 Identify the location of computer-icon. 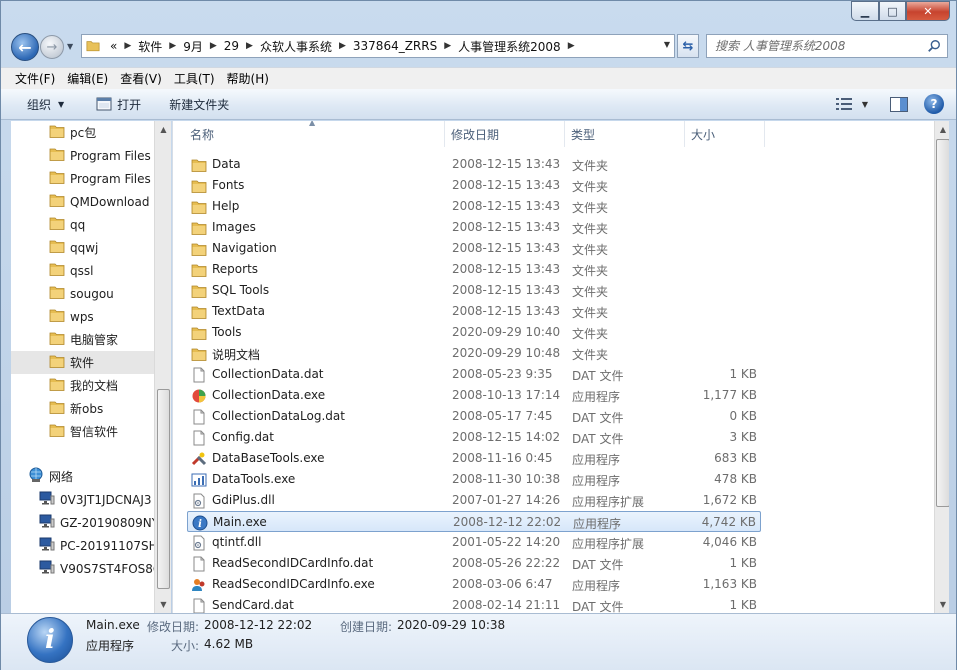
(47, 522).